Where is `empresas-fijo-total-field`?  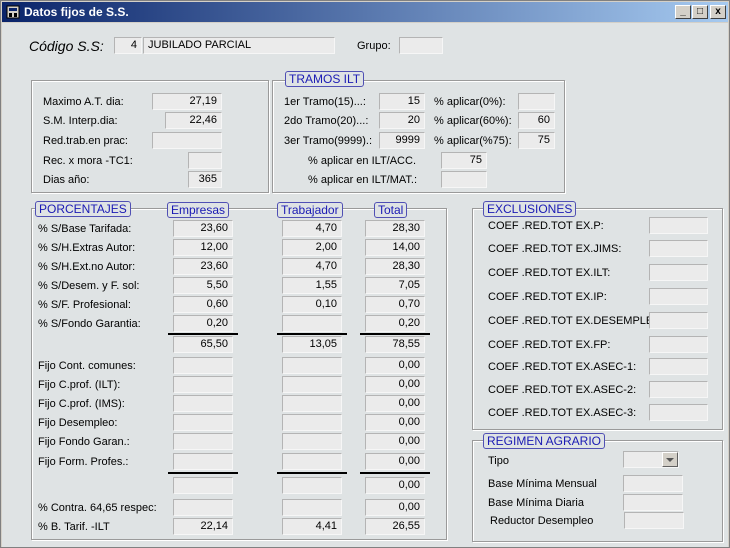
empresas-fijo-total-field is located at coordinates (203, 485).